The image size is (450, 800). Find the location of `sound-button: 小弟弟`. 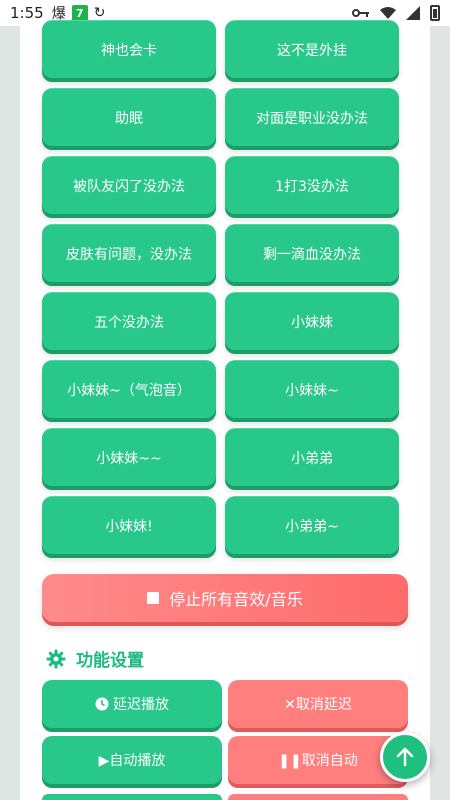

sound-button: 小弟弟 is located at coordinates (312, 457).